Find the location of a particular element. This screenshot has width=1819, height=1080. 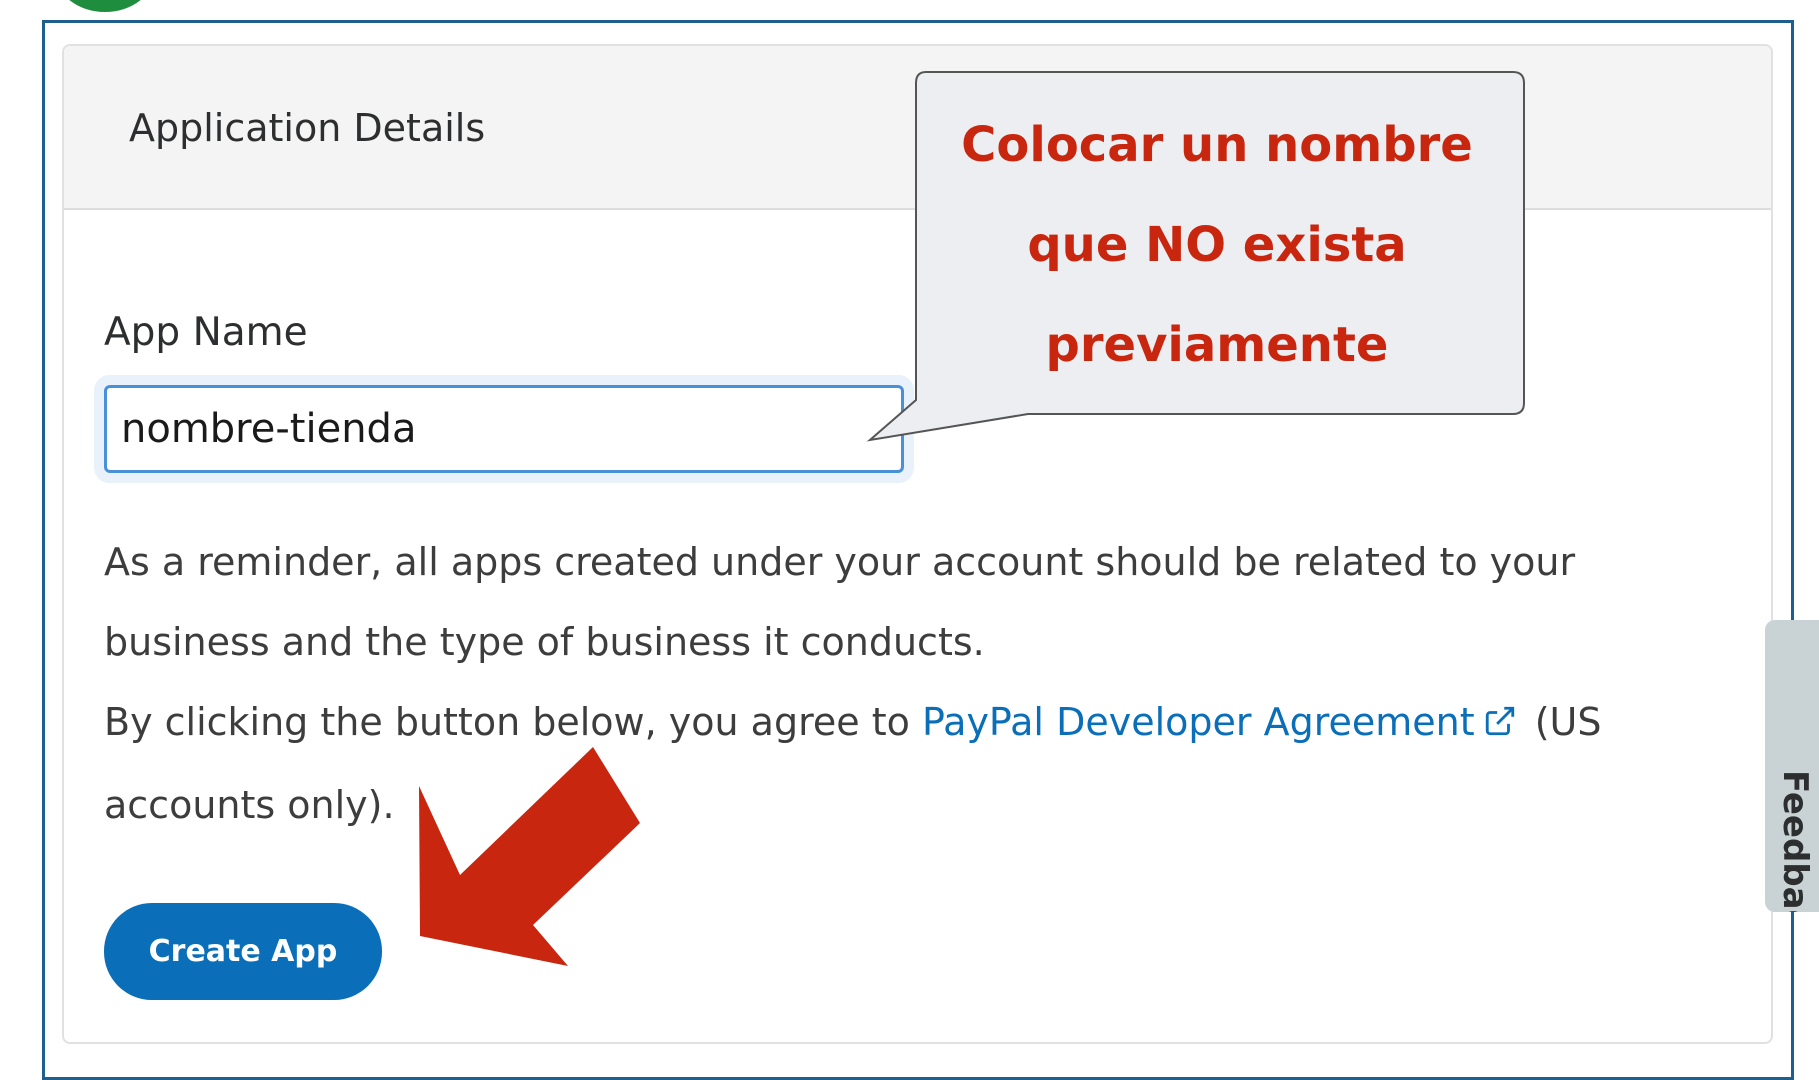

arrow-shape is located at coordinates (529, 856).